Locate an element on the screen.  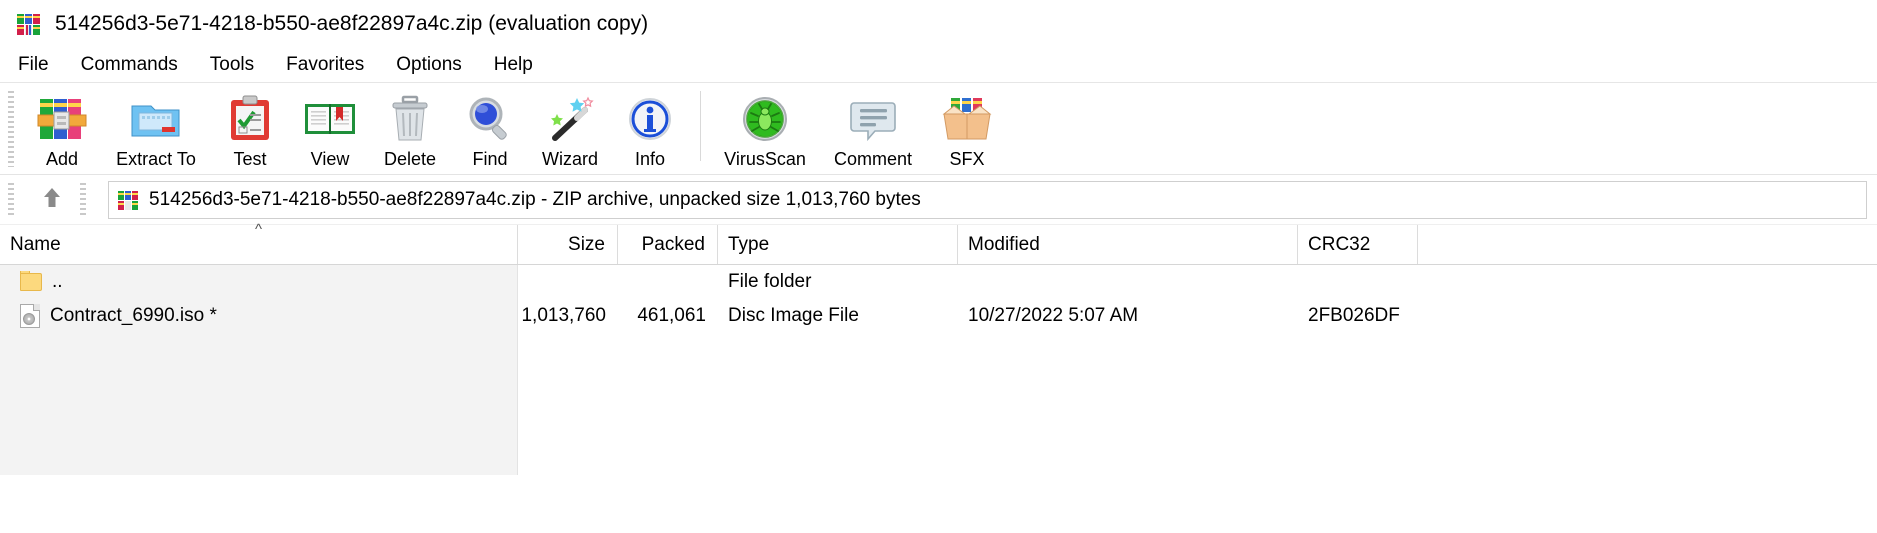
menu-item-commands: Commands is located at coordinates (129, 65).